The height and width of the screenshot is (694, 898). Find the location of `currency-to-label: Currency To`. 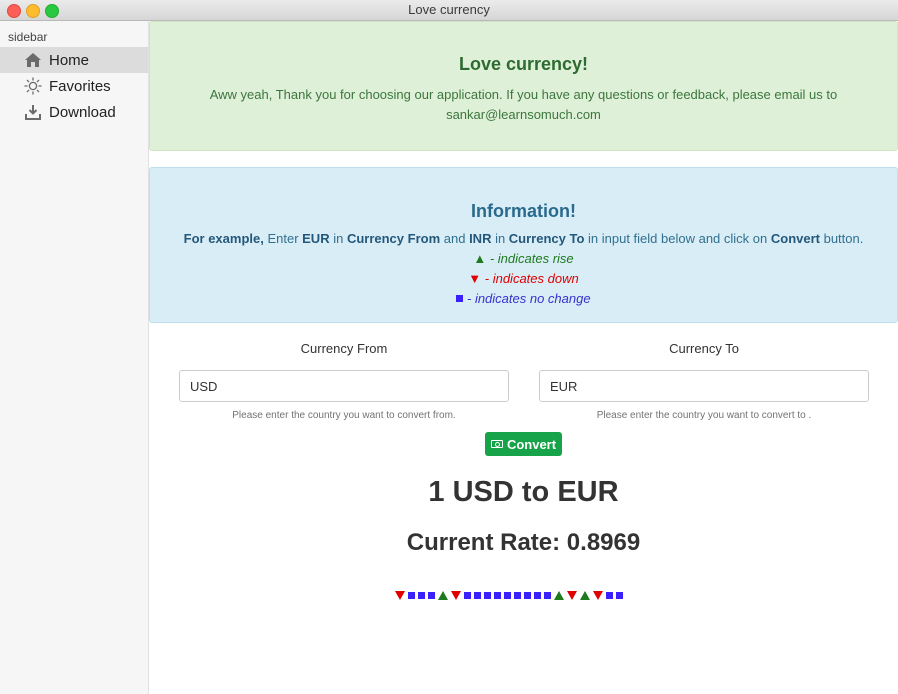

currency-to-label: Currency To is located at coordinates (704, 348).